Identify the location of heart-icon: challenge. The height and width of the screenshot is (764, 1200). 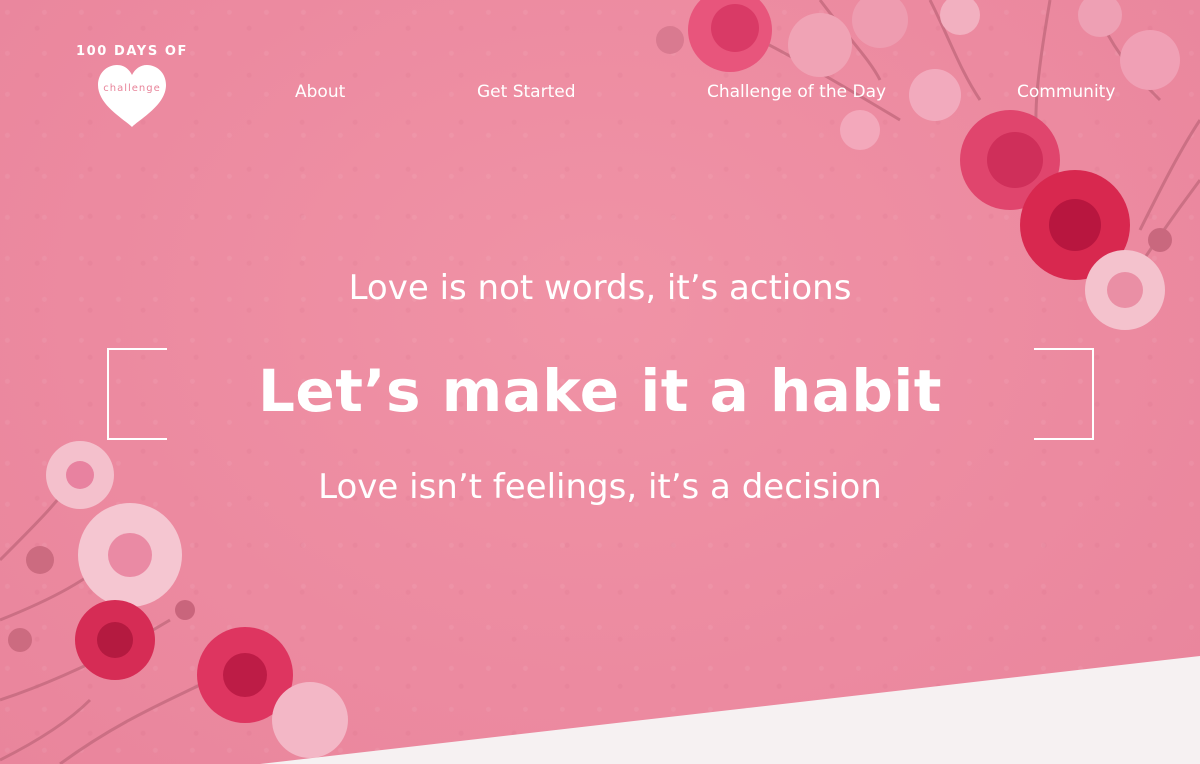
(132, 96).